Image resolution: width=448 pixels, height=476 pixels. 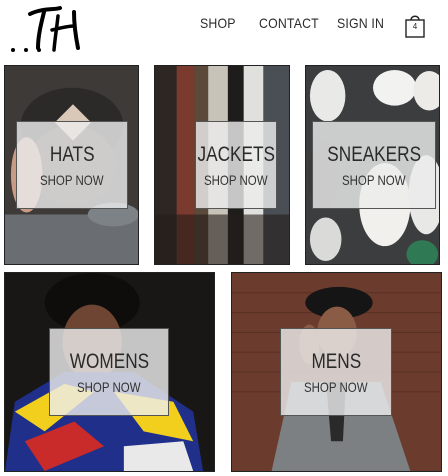 I want to click on womens-overlay: WOMENS SHOP NOW, so click(x=109, y=372).